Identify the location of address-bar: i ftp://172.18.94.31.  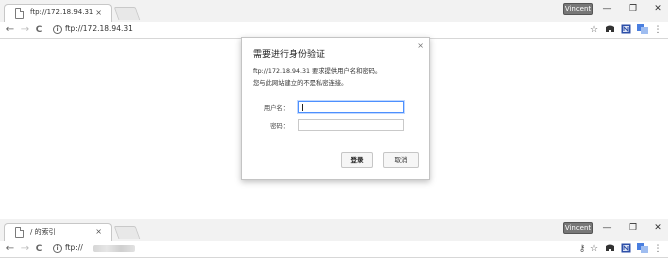
(326, 30).